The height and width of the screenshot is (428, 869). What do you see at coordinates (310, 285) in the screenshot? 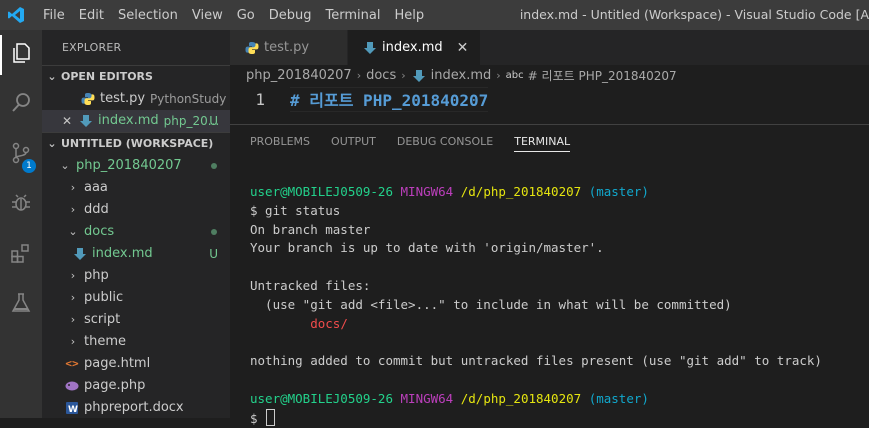
I see `terminal-line: Untracked files:` at bounding box center [310, 285].